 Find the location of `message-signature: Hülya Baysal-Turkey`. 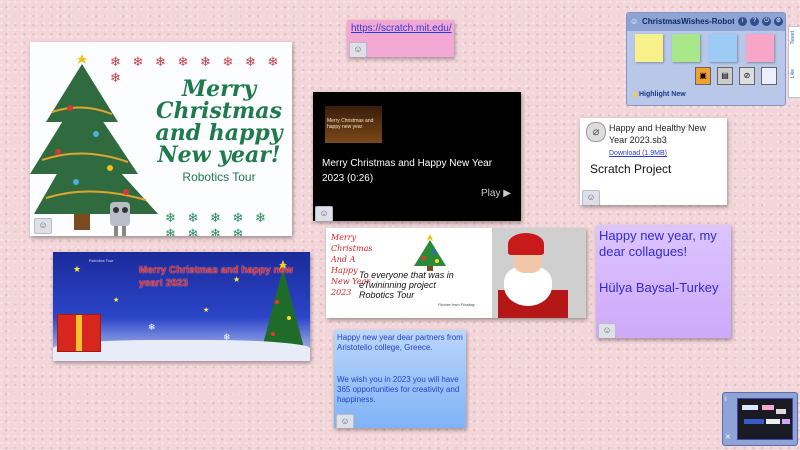

message-signature: Hülya Baysal-Turkey is located at coordinates (659, 287).